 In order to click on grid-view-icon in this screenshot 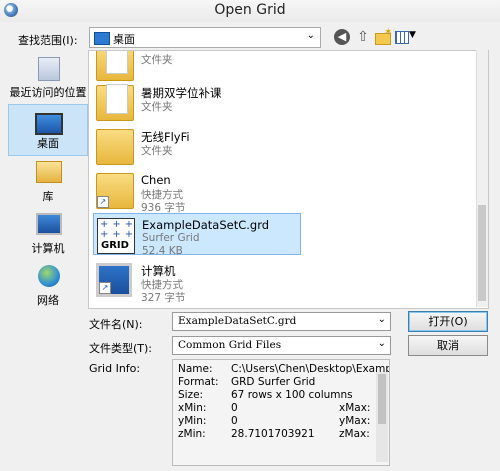, I will do `click(402, 37)`.